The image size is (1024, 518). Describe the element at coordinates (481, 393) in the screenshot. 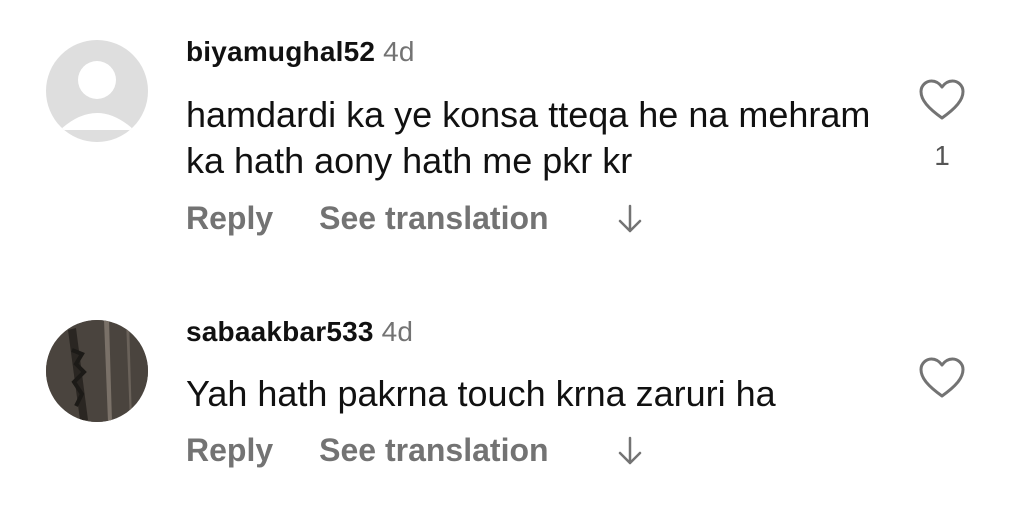

I see `comment-text: Yah hath pakrna touch krna zaruri ha` at that location.